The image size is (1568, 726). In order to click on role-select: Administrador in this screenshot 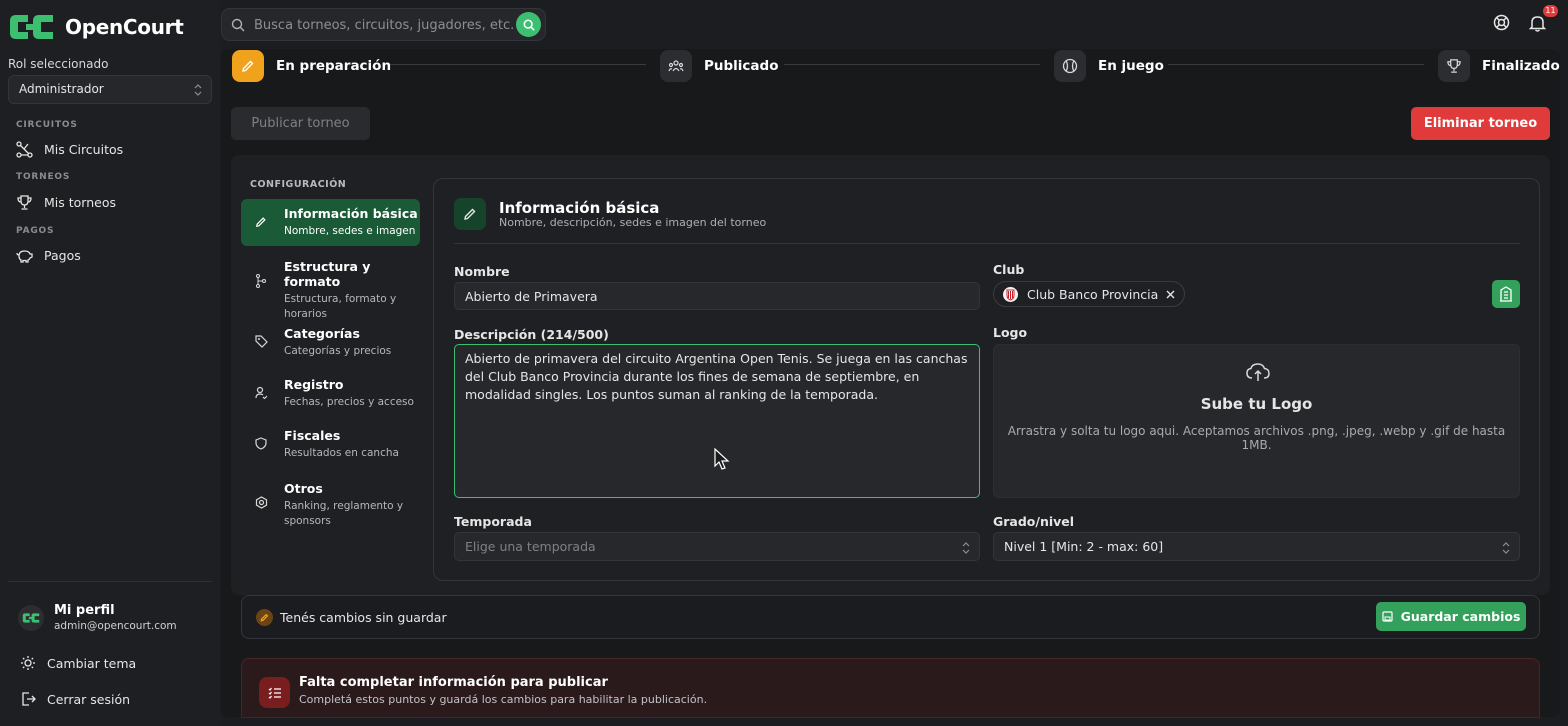, I will do `click(110, 89)`.